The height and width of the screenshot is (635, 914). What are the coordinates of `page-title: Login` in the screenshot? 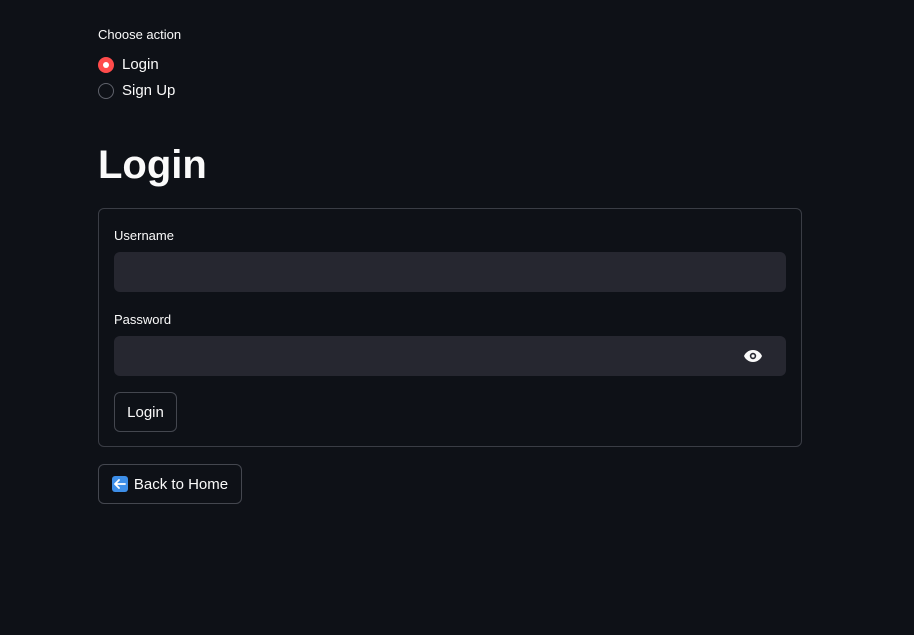 It's located at (152, 165).